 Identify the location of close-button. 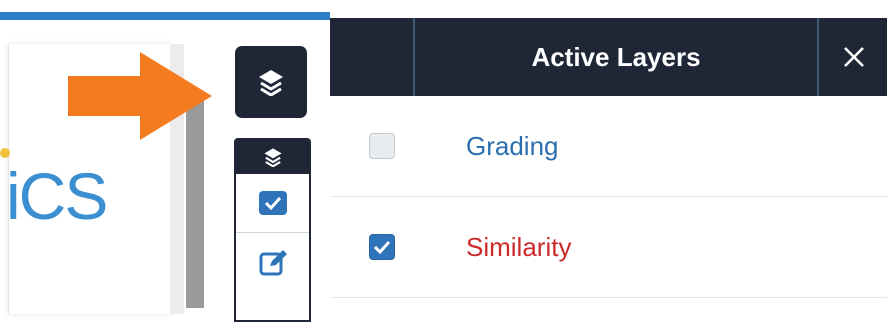
(853, 57).